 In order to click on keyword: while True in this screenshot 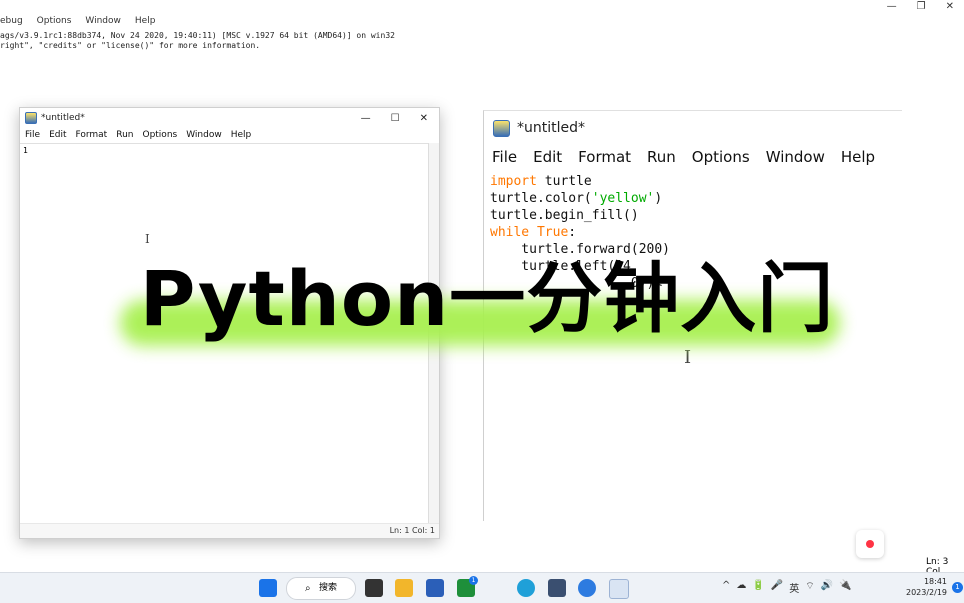, I will do `click(529, 232)`.